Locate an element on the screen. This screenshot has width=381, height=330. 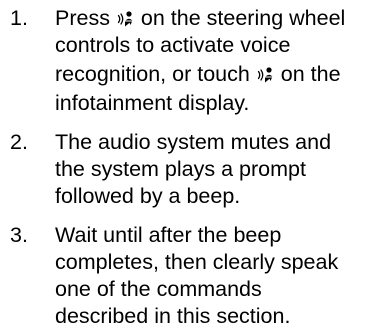
step-3-line-2: completes, then clearly speak is located at coordinates (197, 262).